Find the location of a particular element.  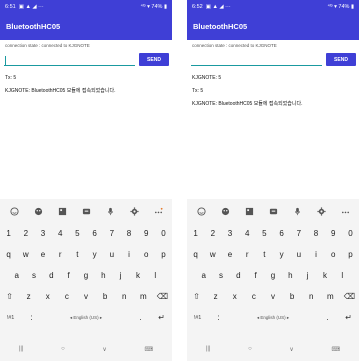

key-r: r is located at coordinates (247, 255).